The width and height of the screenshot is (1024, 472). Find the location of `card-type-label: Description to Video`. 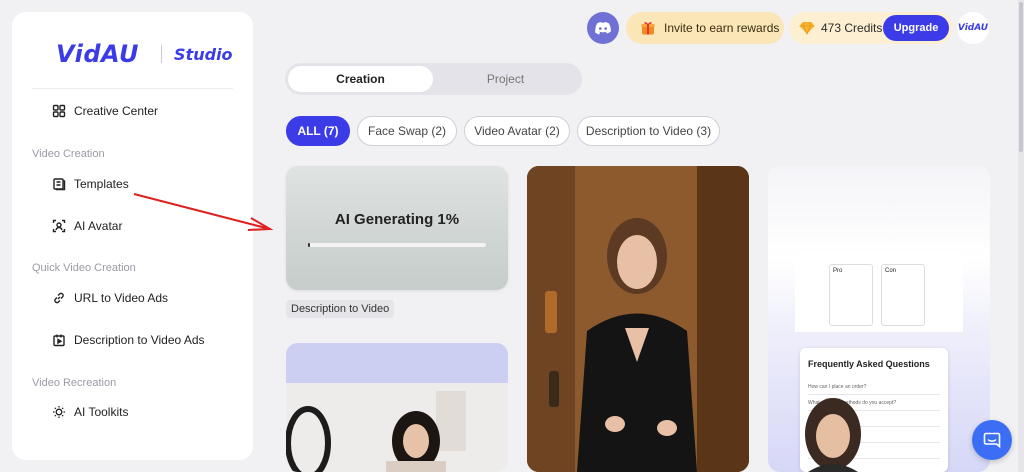

card-type-label: Description to Video is located at coordinates (340, 309).